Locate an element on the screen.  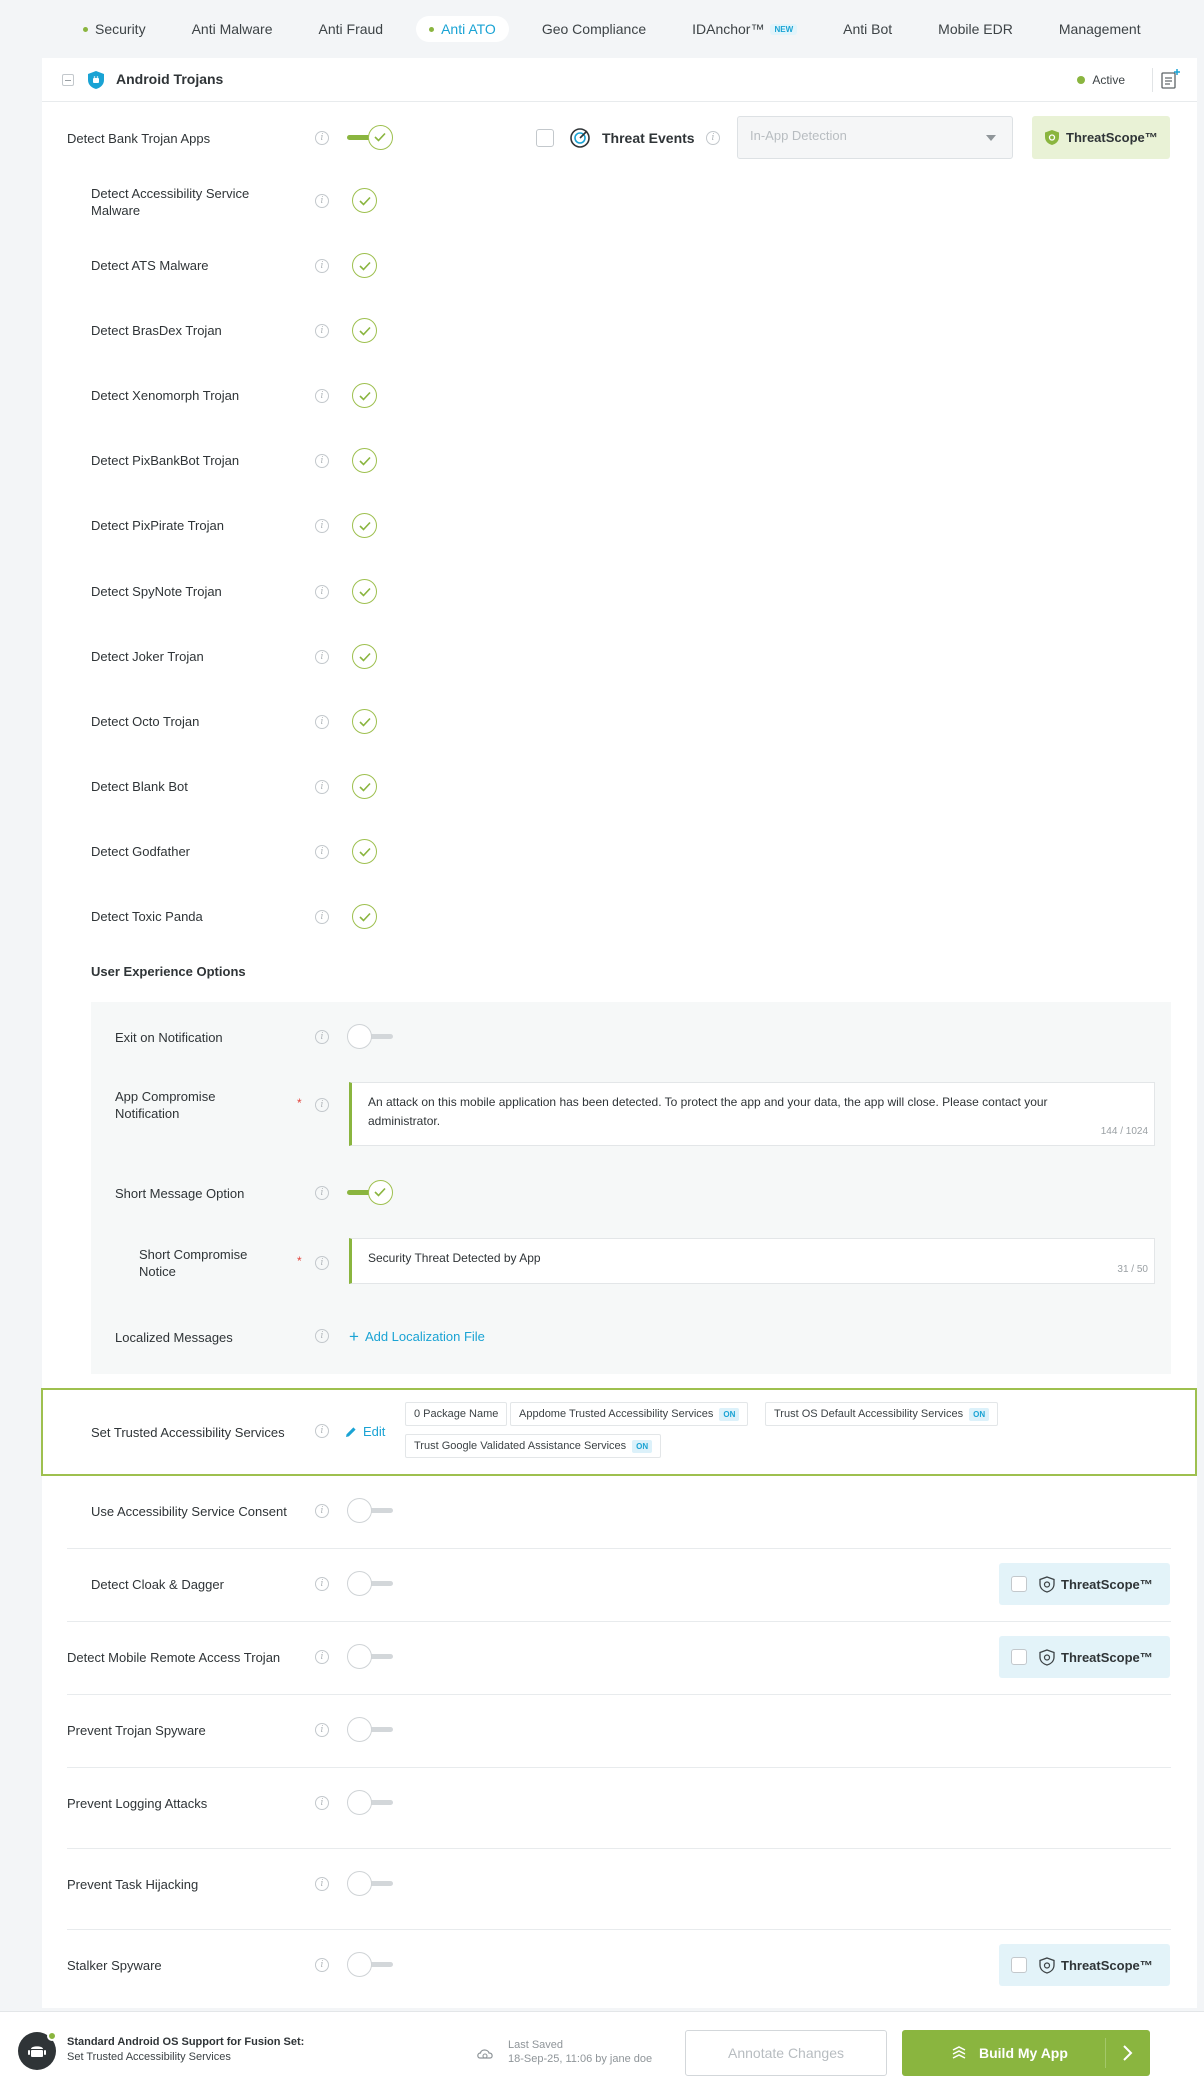
appdome-trusted-chip: Appdome Trusted Accessibility Services ON is located at coordinates (629, 1414).